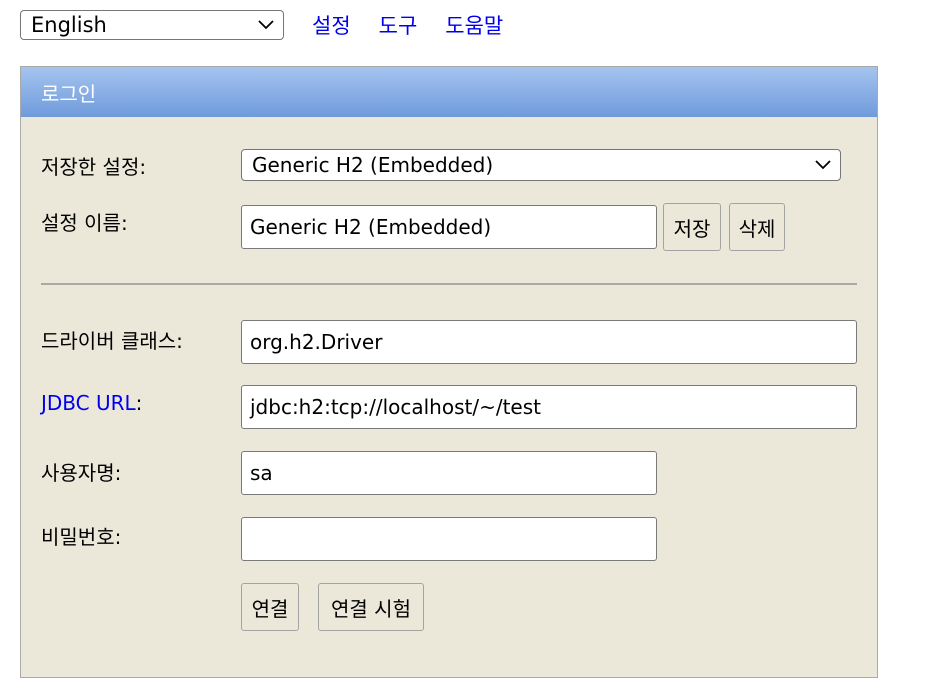 The image size is (952, 698). What do you see at coordinates (371, 607) in the screenshot?
I see `test-connection-button: 연결 시험` at bounding box center [371, 607].